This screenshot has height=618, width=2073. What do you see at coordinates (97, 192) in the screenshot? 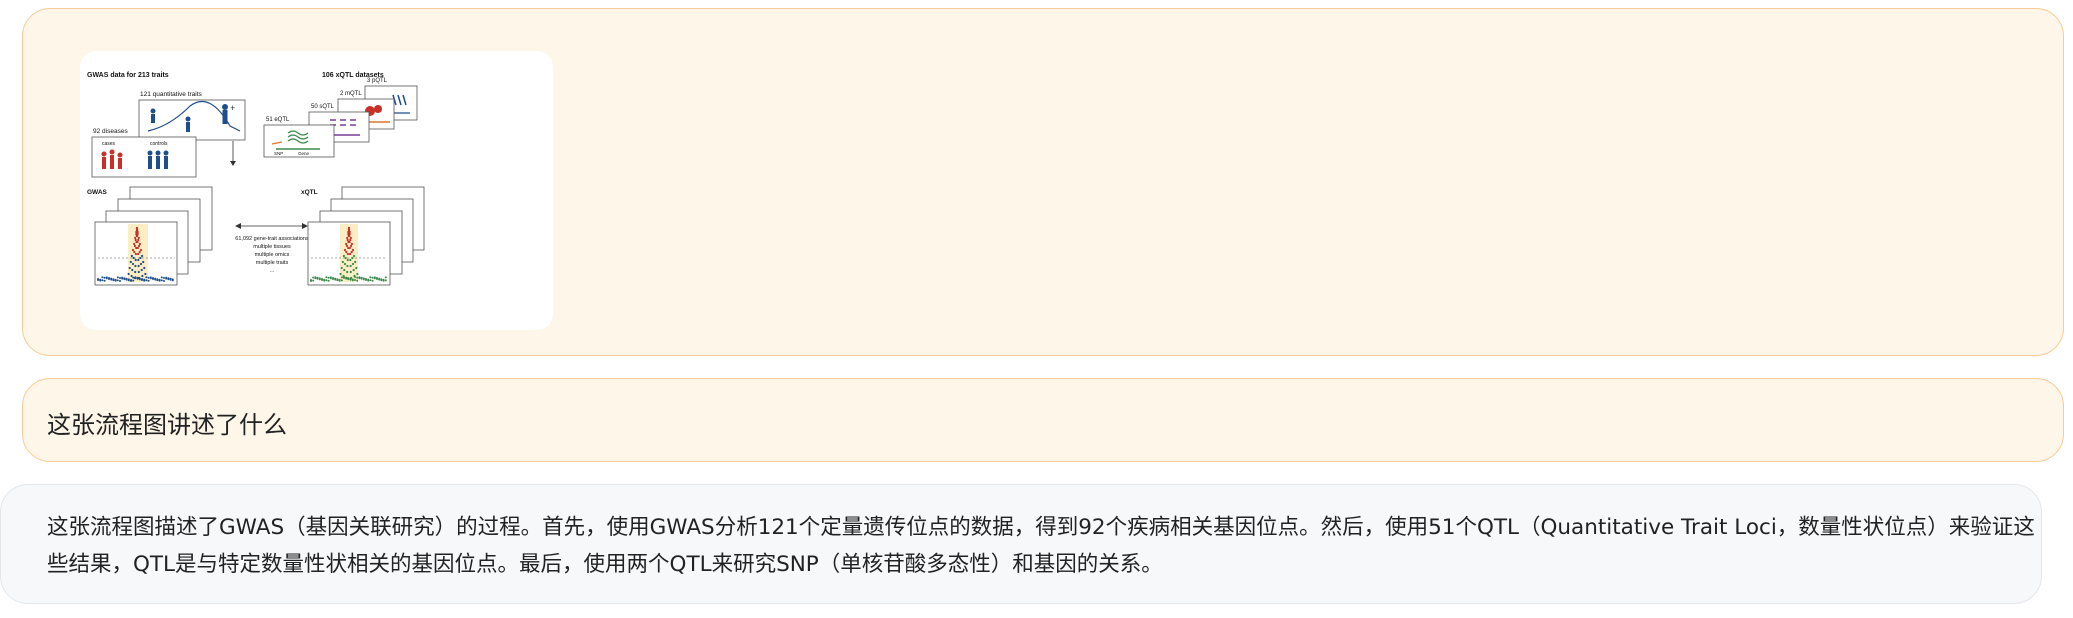
I see `gwas-label: GWAS` at bounding box center [97, 192].